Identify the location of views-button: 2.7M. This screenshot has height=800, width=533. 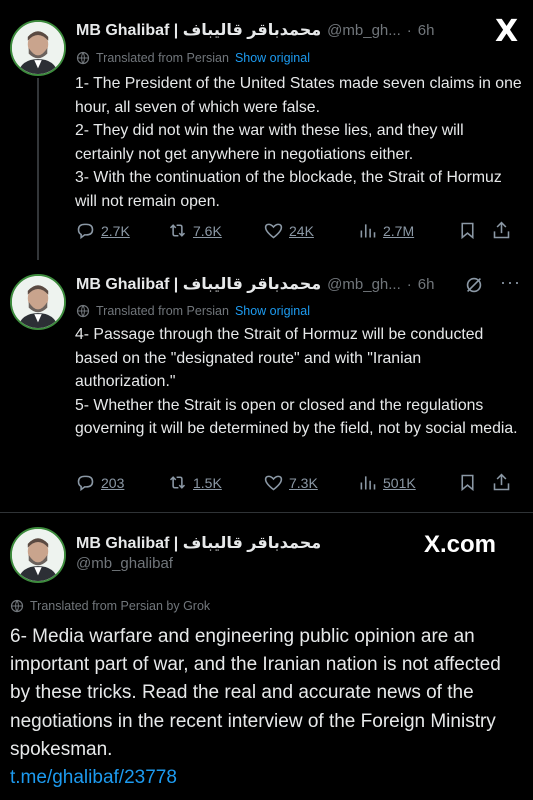
(407, 230).